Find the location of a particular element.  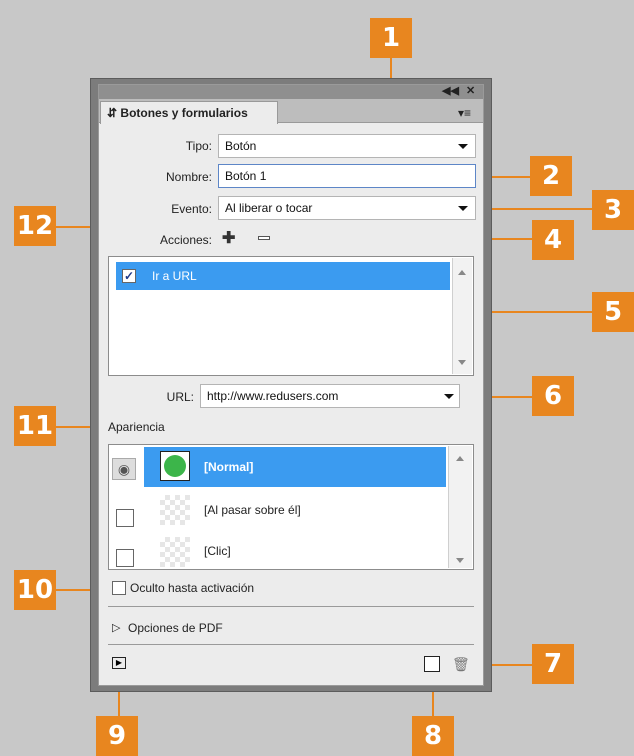

tab-title: Botones y formularios is located at coordinates (184, 113).